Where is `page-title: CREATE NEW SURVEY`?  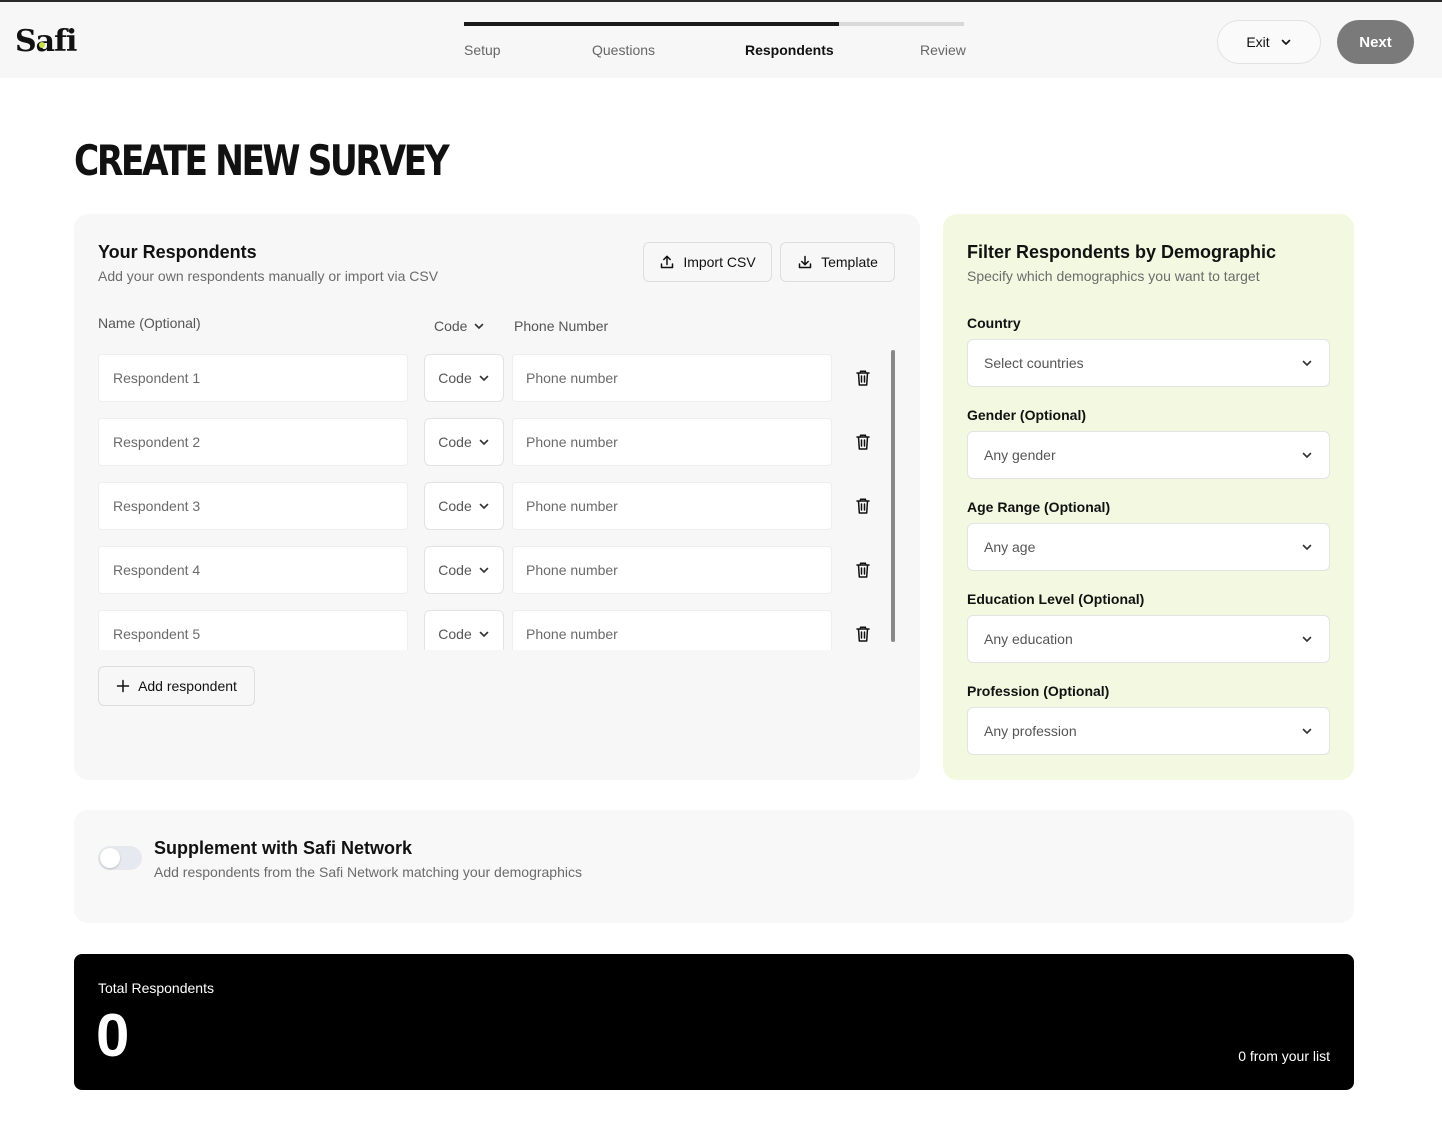
page-title: CREATE NEW SURVEY is located at coordinates (262, 160).